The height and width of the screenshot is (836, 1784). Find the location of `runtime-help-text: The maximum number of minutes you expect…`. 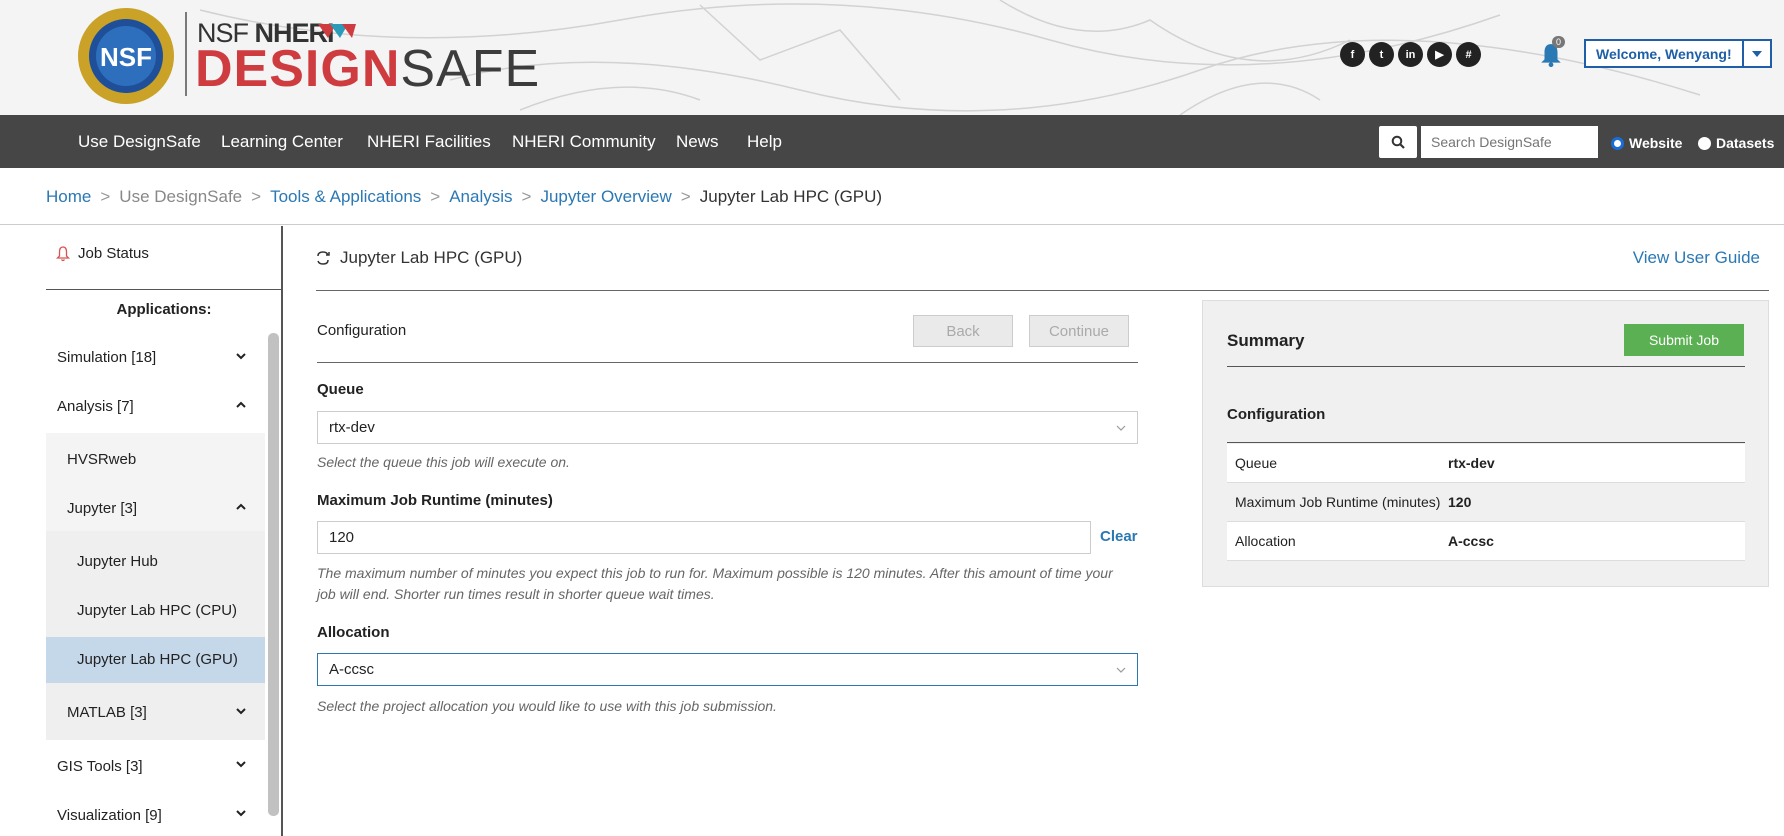

runtime-help-text: The maximum number of minutes you expect… is located at coordinates (715, 583).